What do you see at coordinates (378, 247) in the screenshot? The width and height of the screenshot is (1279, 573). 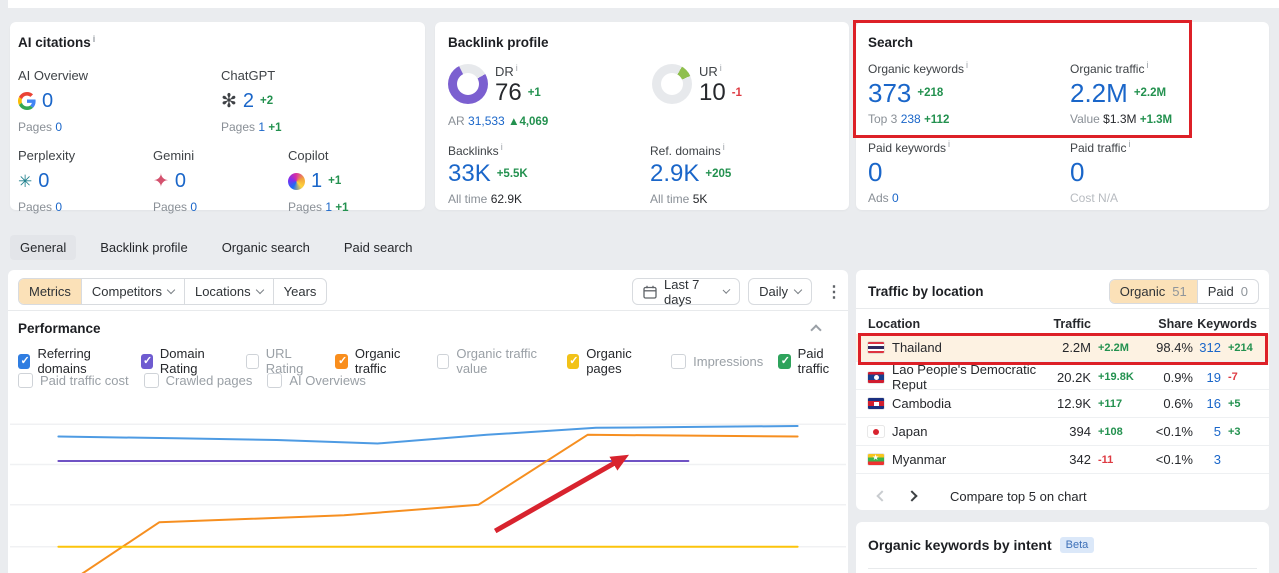 I see `tab-paid-search: Paid search` at bounding box center [378, 247].